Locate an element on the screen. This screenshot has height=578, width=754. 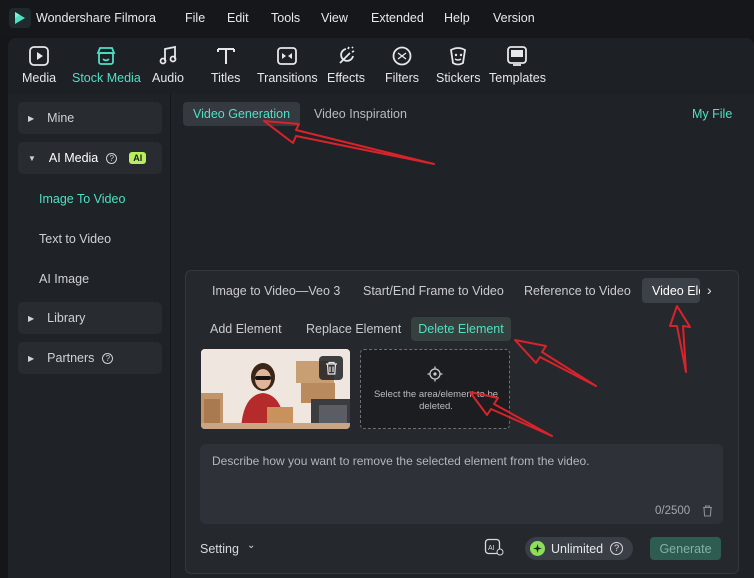
sparkle-icon is located at coordinates (537, 548).